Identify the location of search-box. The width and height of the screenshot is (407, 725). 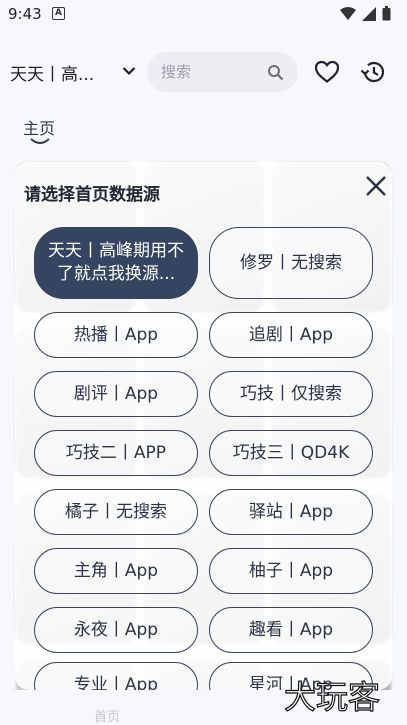
(222, 72).